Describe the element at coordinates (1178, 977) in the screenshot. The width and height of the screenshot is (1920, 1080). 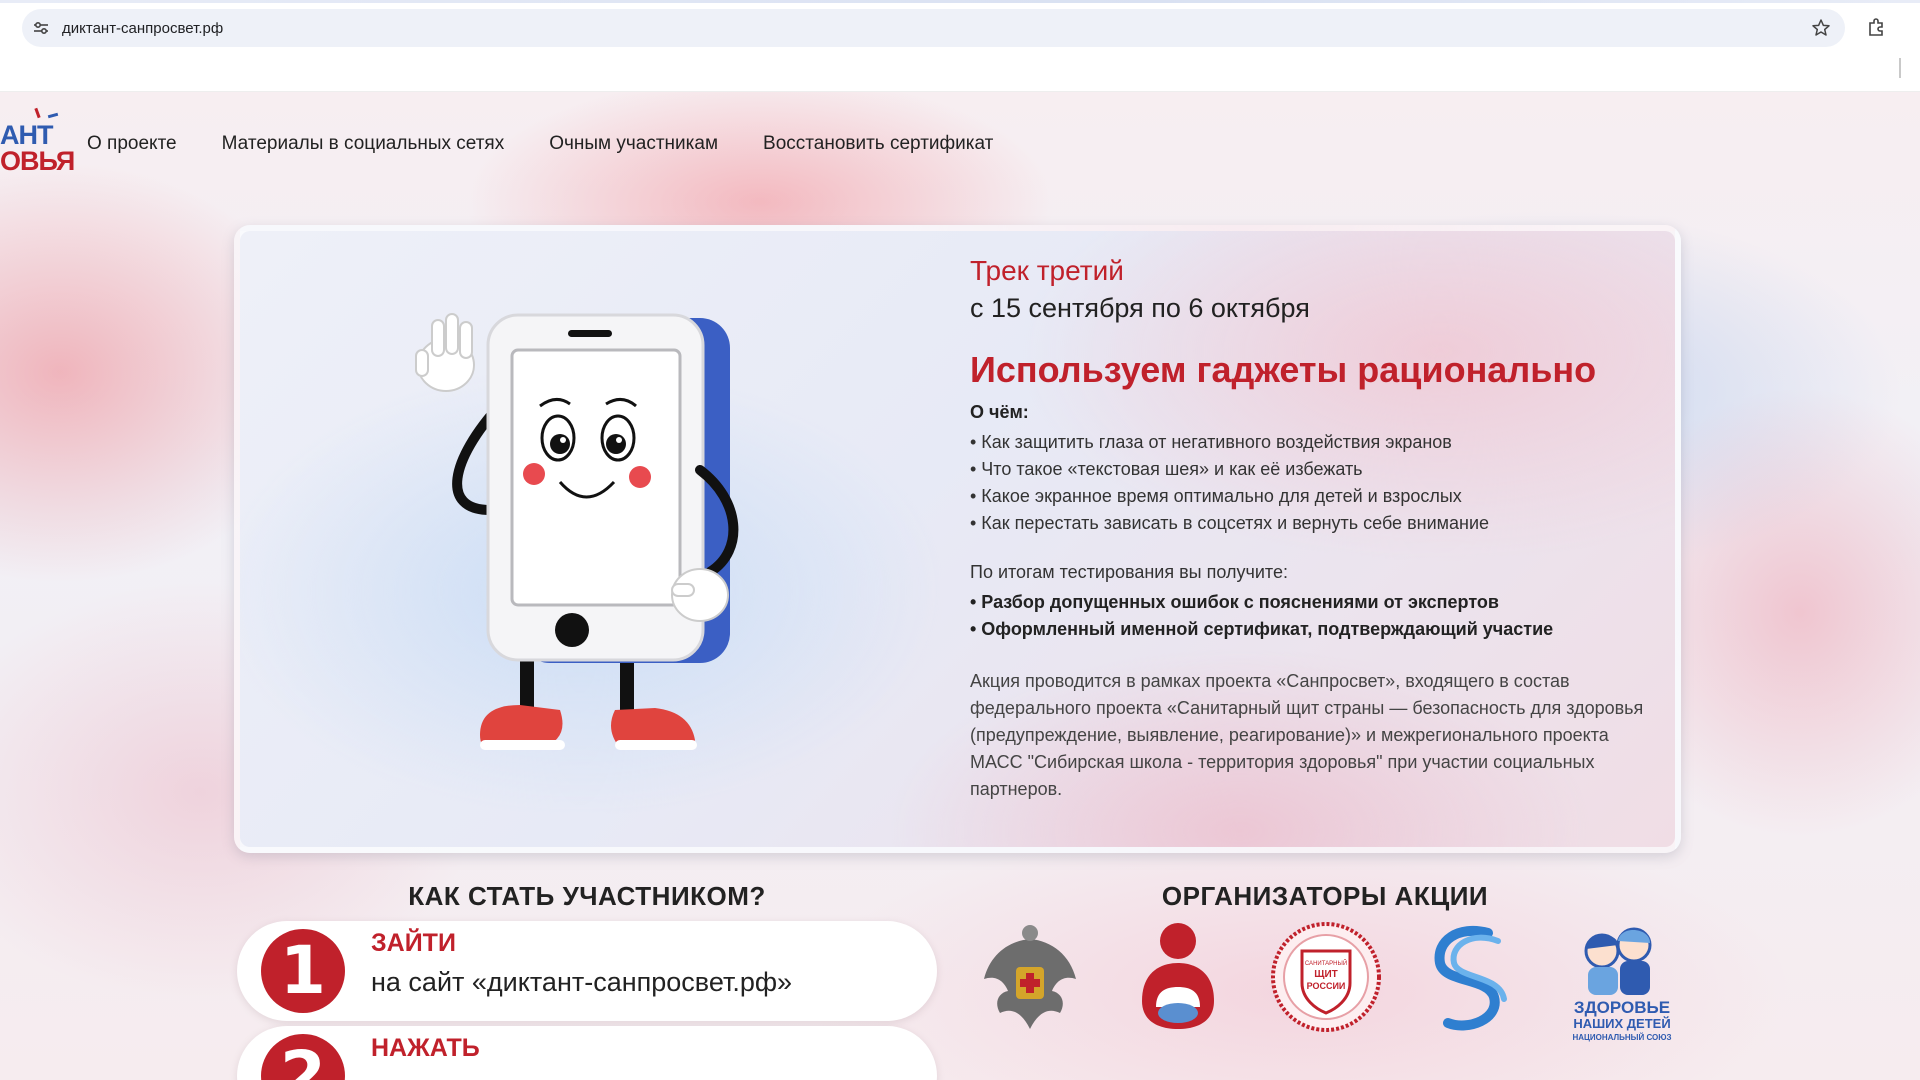
I see `organizer-person-logo-icon` at that location.